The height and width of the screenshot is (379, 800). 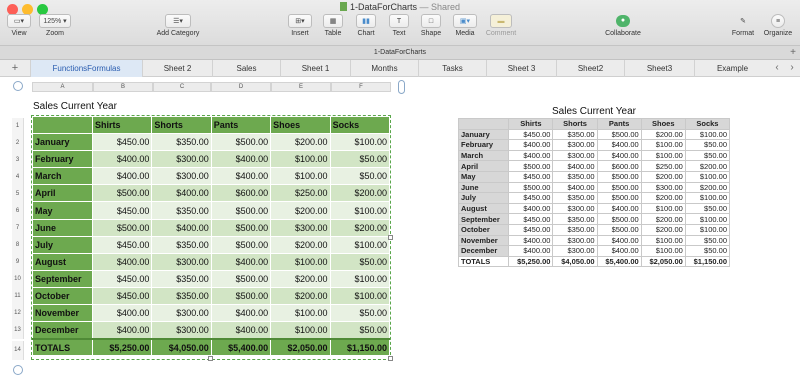 I want to click on tab-tasks: Tasks, so click(x=452, y=68).